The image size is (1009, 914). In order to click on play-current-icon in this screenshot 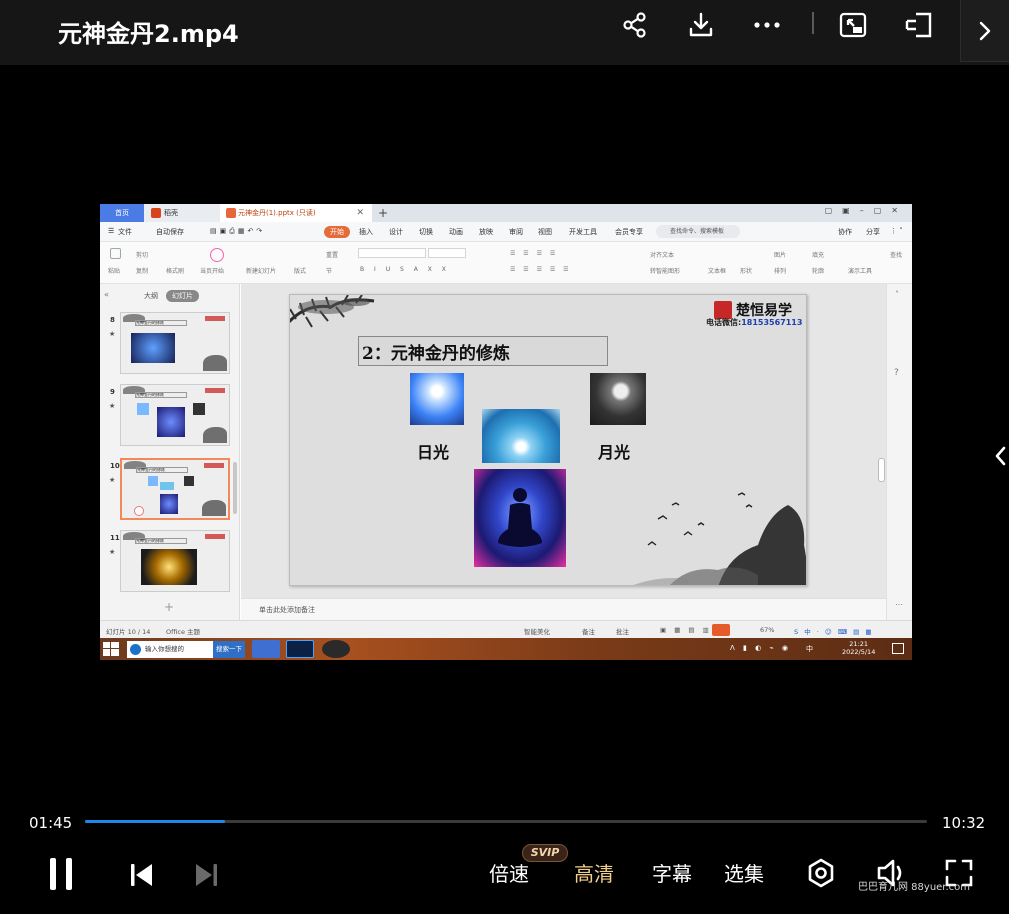, I will do `click(217, 255)`.